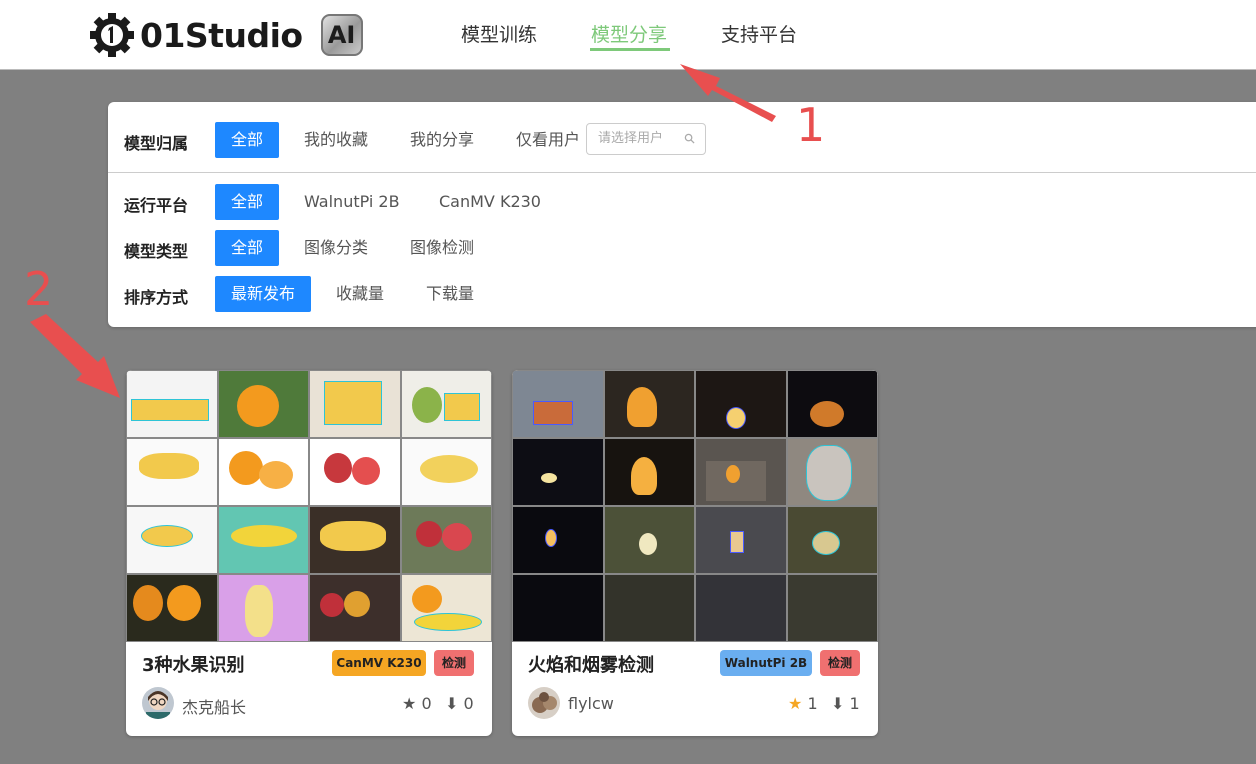 This screenshot has height=764, width=1256. I want to click on nav-model-sharing: 模型分享, so click(629, 33).